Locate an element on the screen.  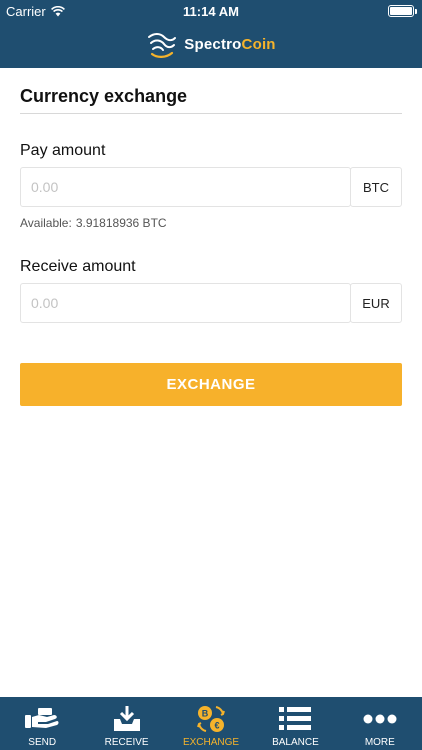
exchange-coins-icon: B € is located at coordinates (211, 719).